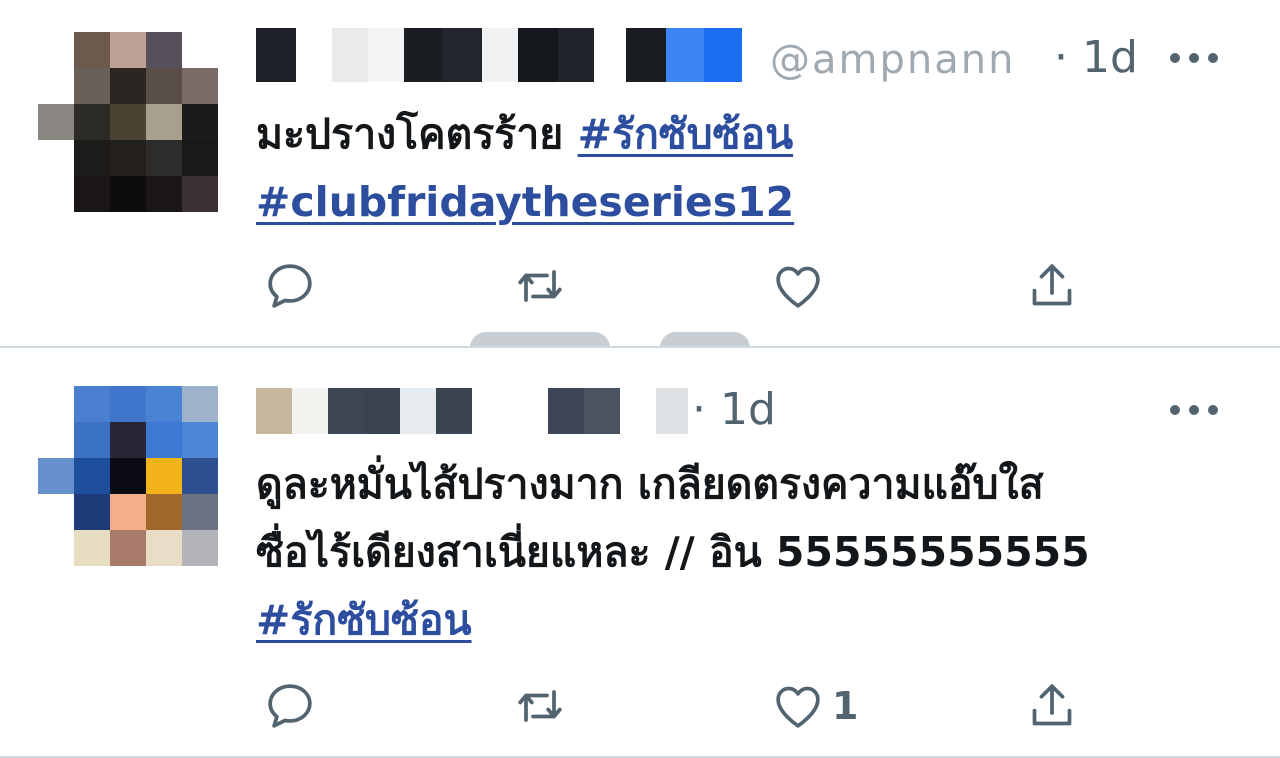 The image size is (1280, 758). What do you see at coordinates (650, 484) in the screenshot?
I see `tweet-text-line: ดูละหมั่นไส้ปรางมาก เกลียดตรงความแอ๊บใส` at bounding box center [650, 484].